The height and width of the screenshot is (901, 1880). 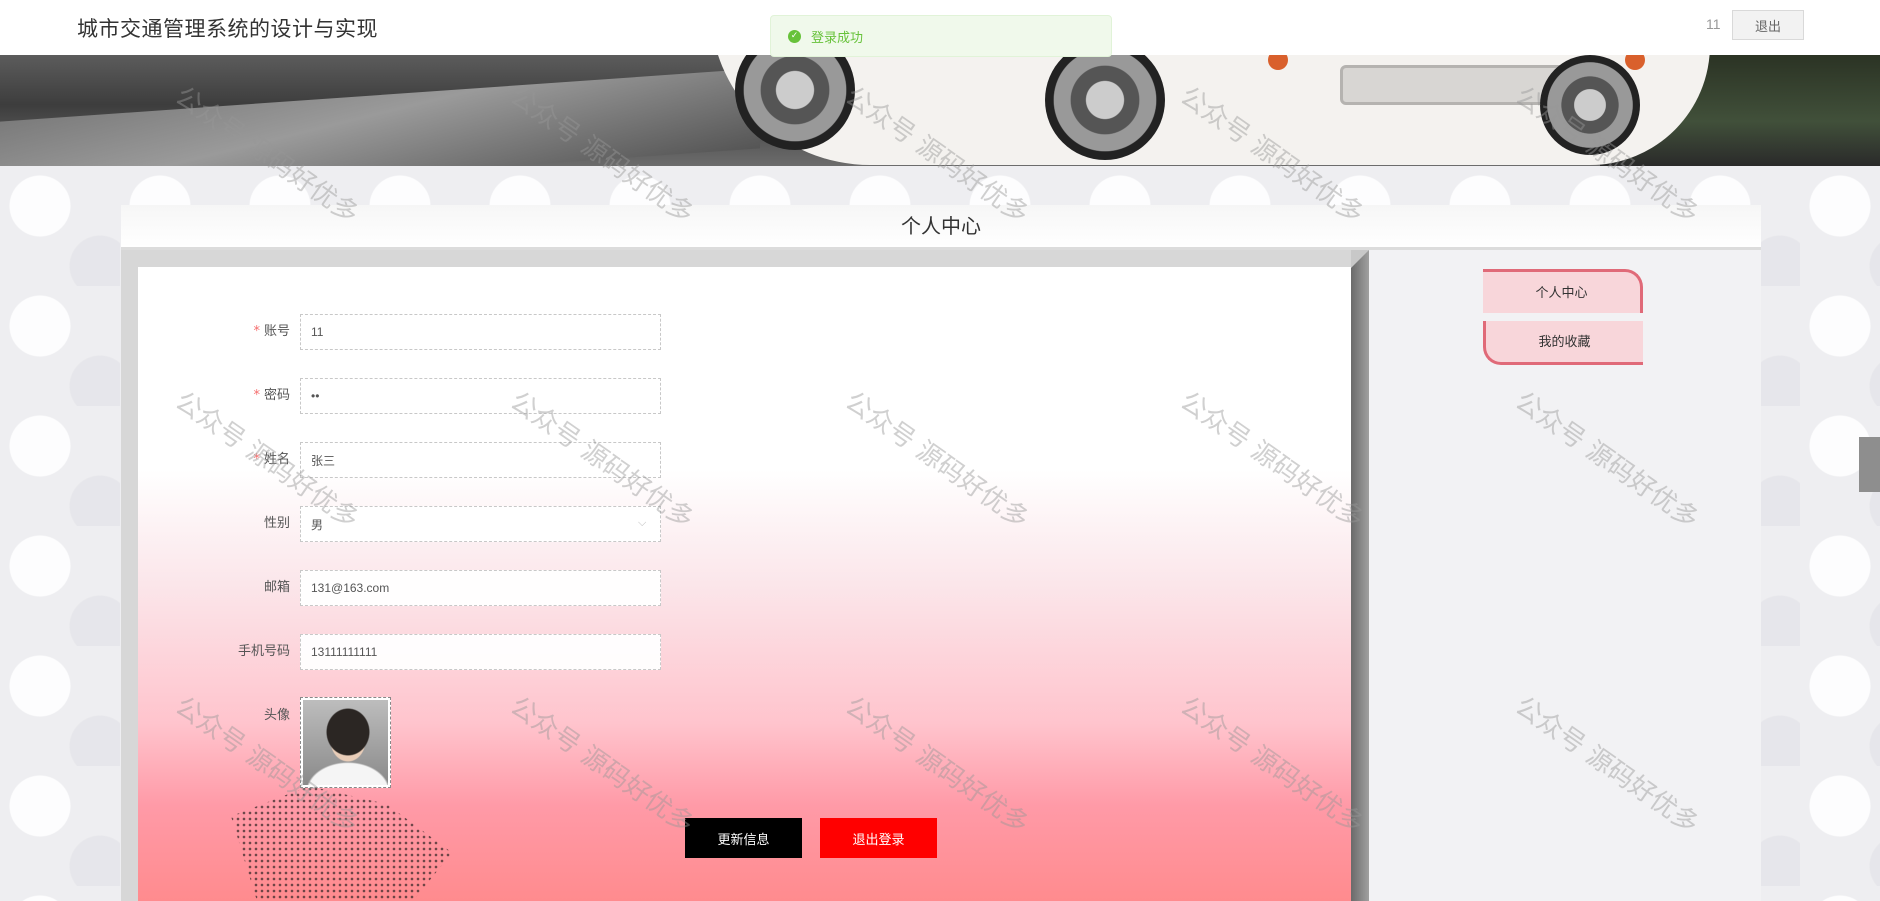 What do you see at coordinates (480, 652) in the screenshot?
I see `phone-input` at bounding box center [480, 652].